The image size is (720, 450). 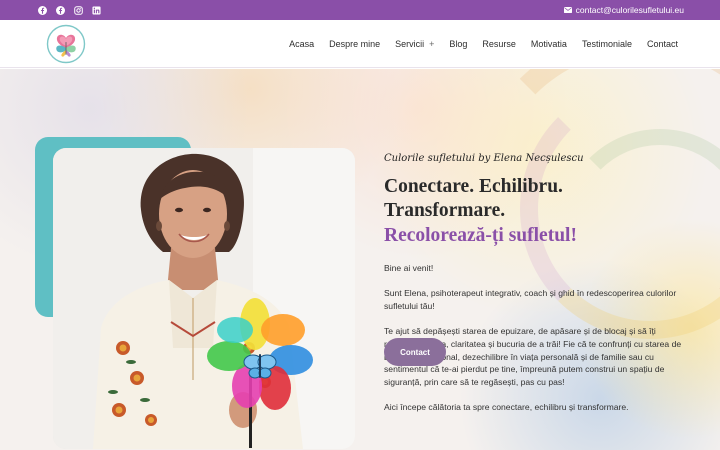 What do you see at coordinates (60, 10) in the screenshot?
I see `facebook-circle-icon` at bounding box center [60, 10].